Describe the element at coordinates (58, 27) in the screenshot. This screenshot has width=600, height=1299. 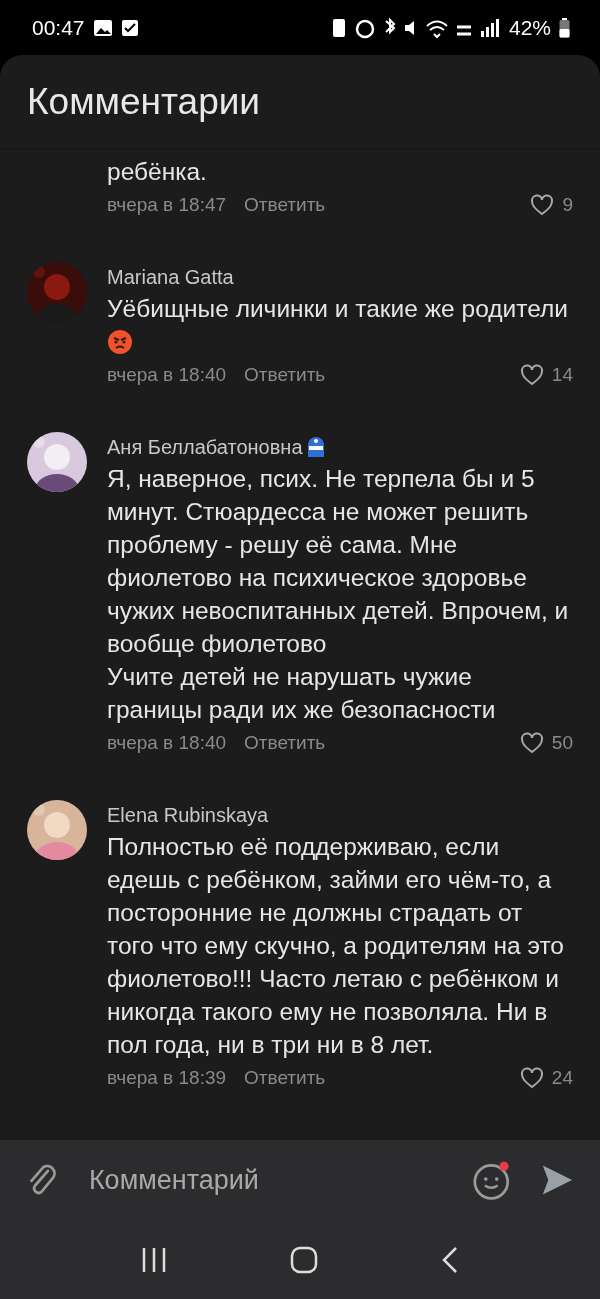
I see `clock: 00:47` at that location.